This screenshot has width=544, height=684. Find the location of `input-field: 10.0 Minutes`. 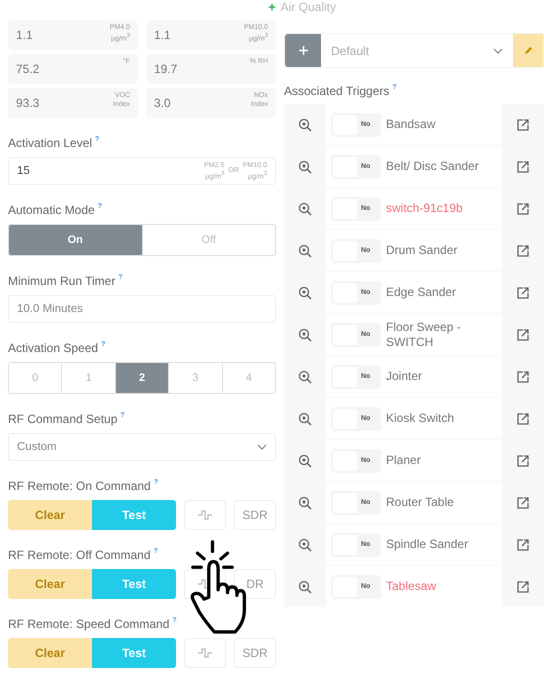

input-field: 10.0 Minutes is located at coordinates (142, 309).